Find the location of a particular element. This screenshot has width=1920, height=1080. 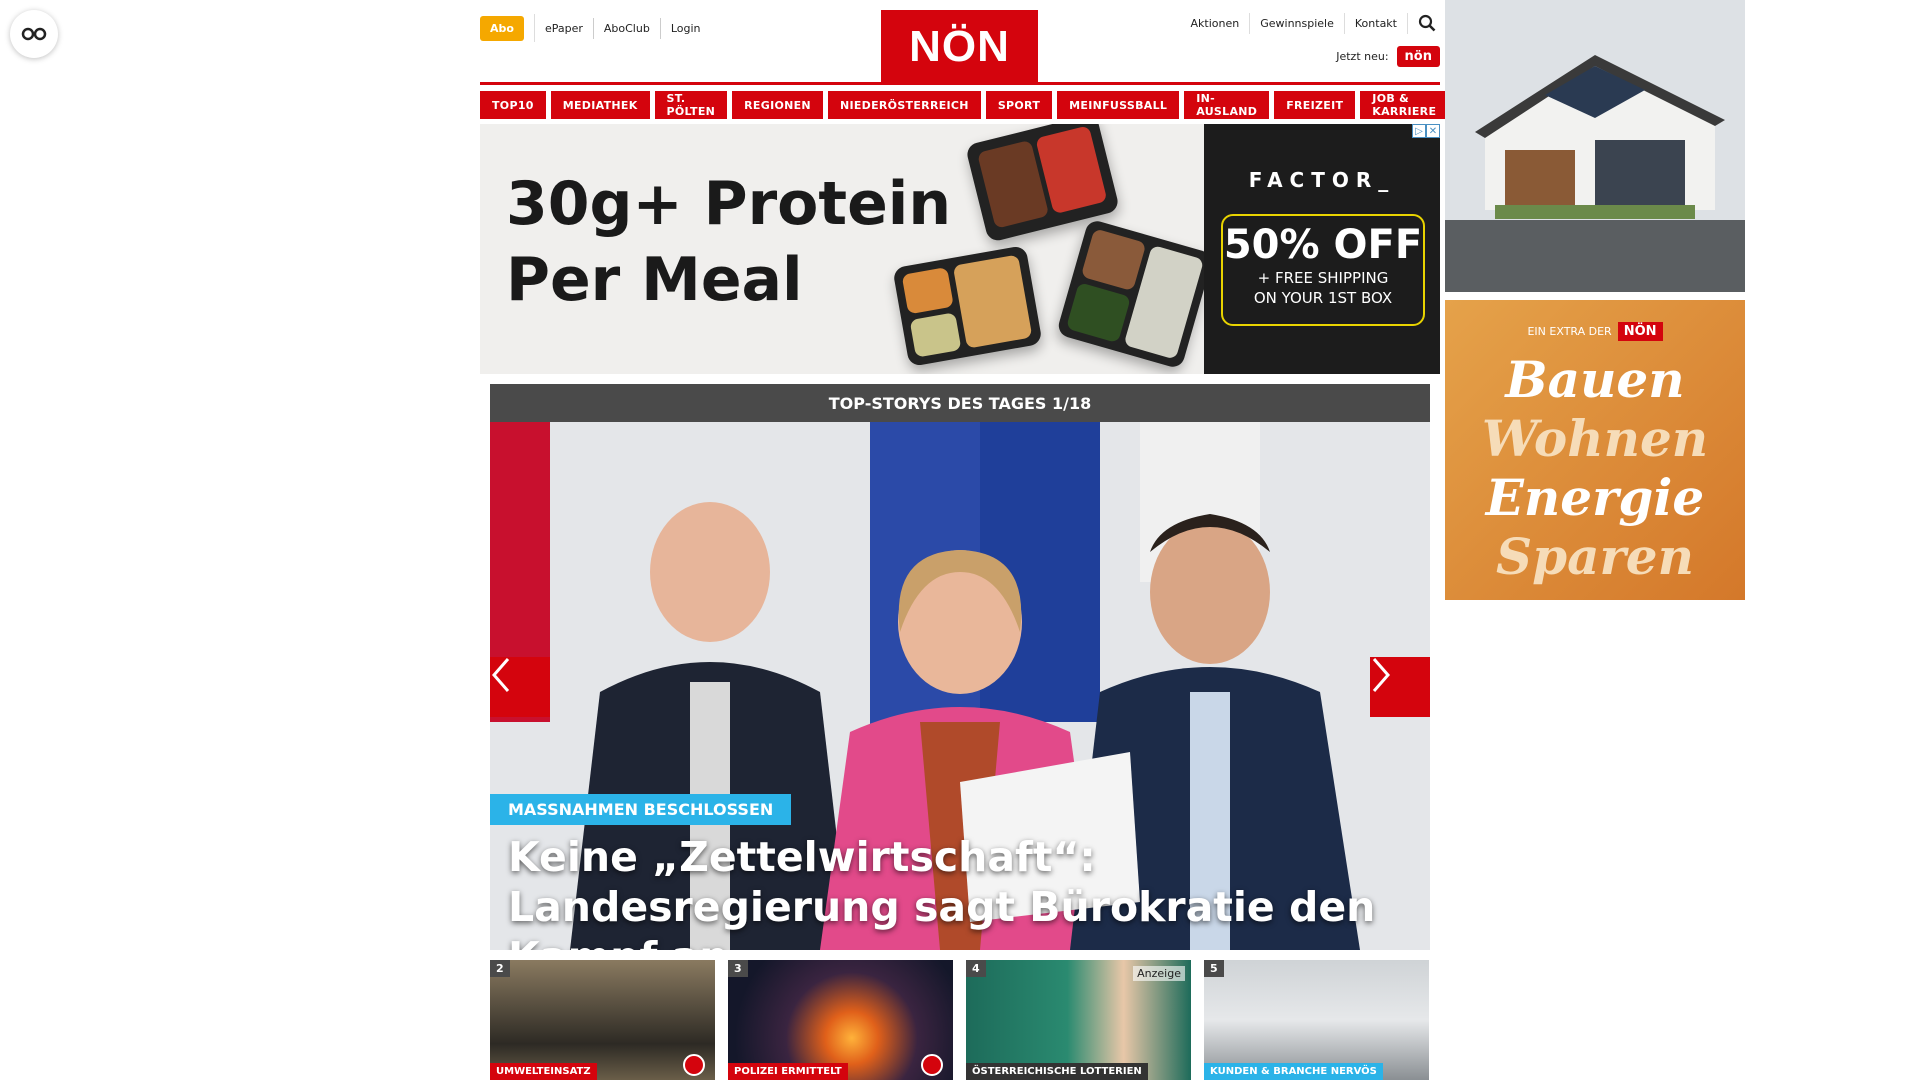

story-kicker: MASSNAHMEN BESCHLOSSEN is located at coordinates (641, 809).